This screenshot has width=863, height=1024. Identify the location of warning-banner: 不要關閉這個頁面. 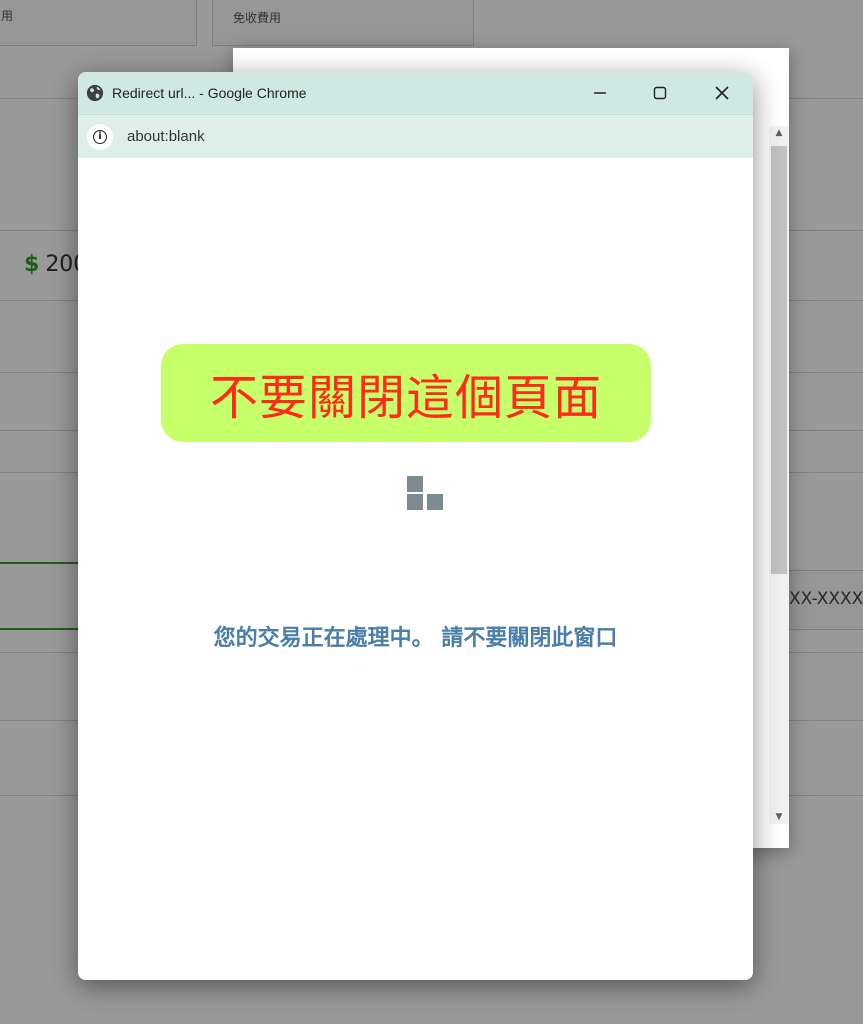
(406, 393).